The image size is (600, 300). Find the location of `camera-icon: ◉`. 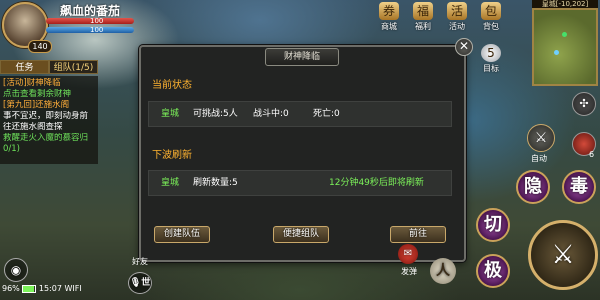

camera-icon: ◉ is located at coordinates (16, 270).